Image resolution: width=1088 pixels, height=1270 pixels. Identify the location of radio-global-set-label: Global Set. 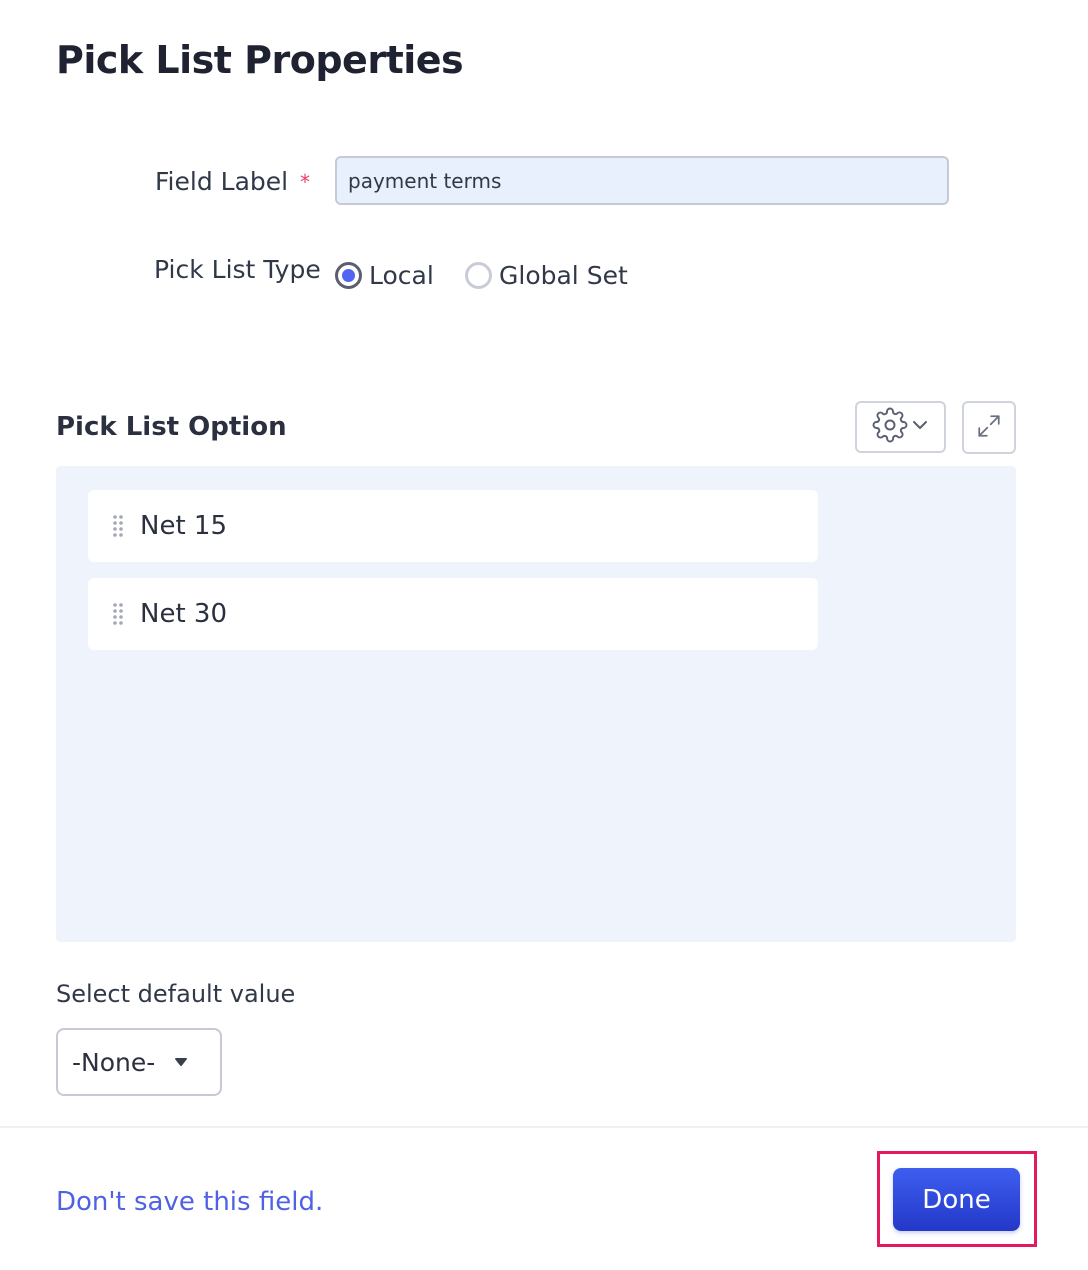
(563, 275).